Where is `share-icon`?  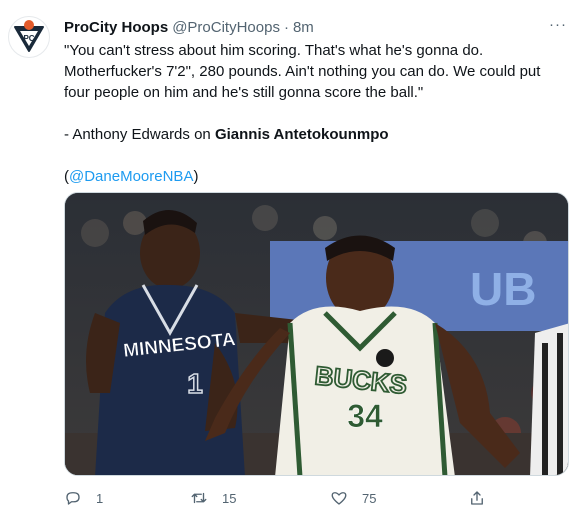 share-icon is located at coordinates (477, 498).